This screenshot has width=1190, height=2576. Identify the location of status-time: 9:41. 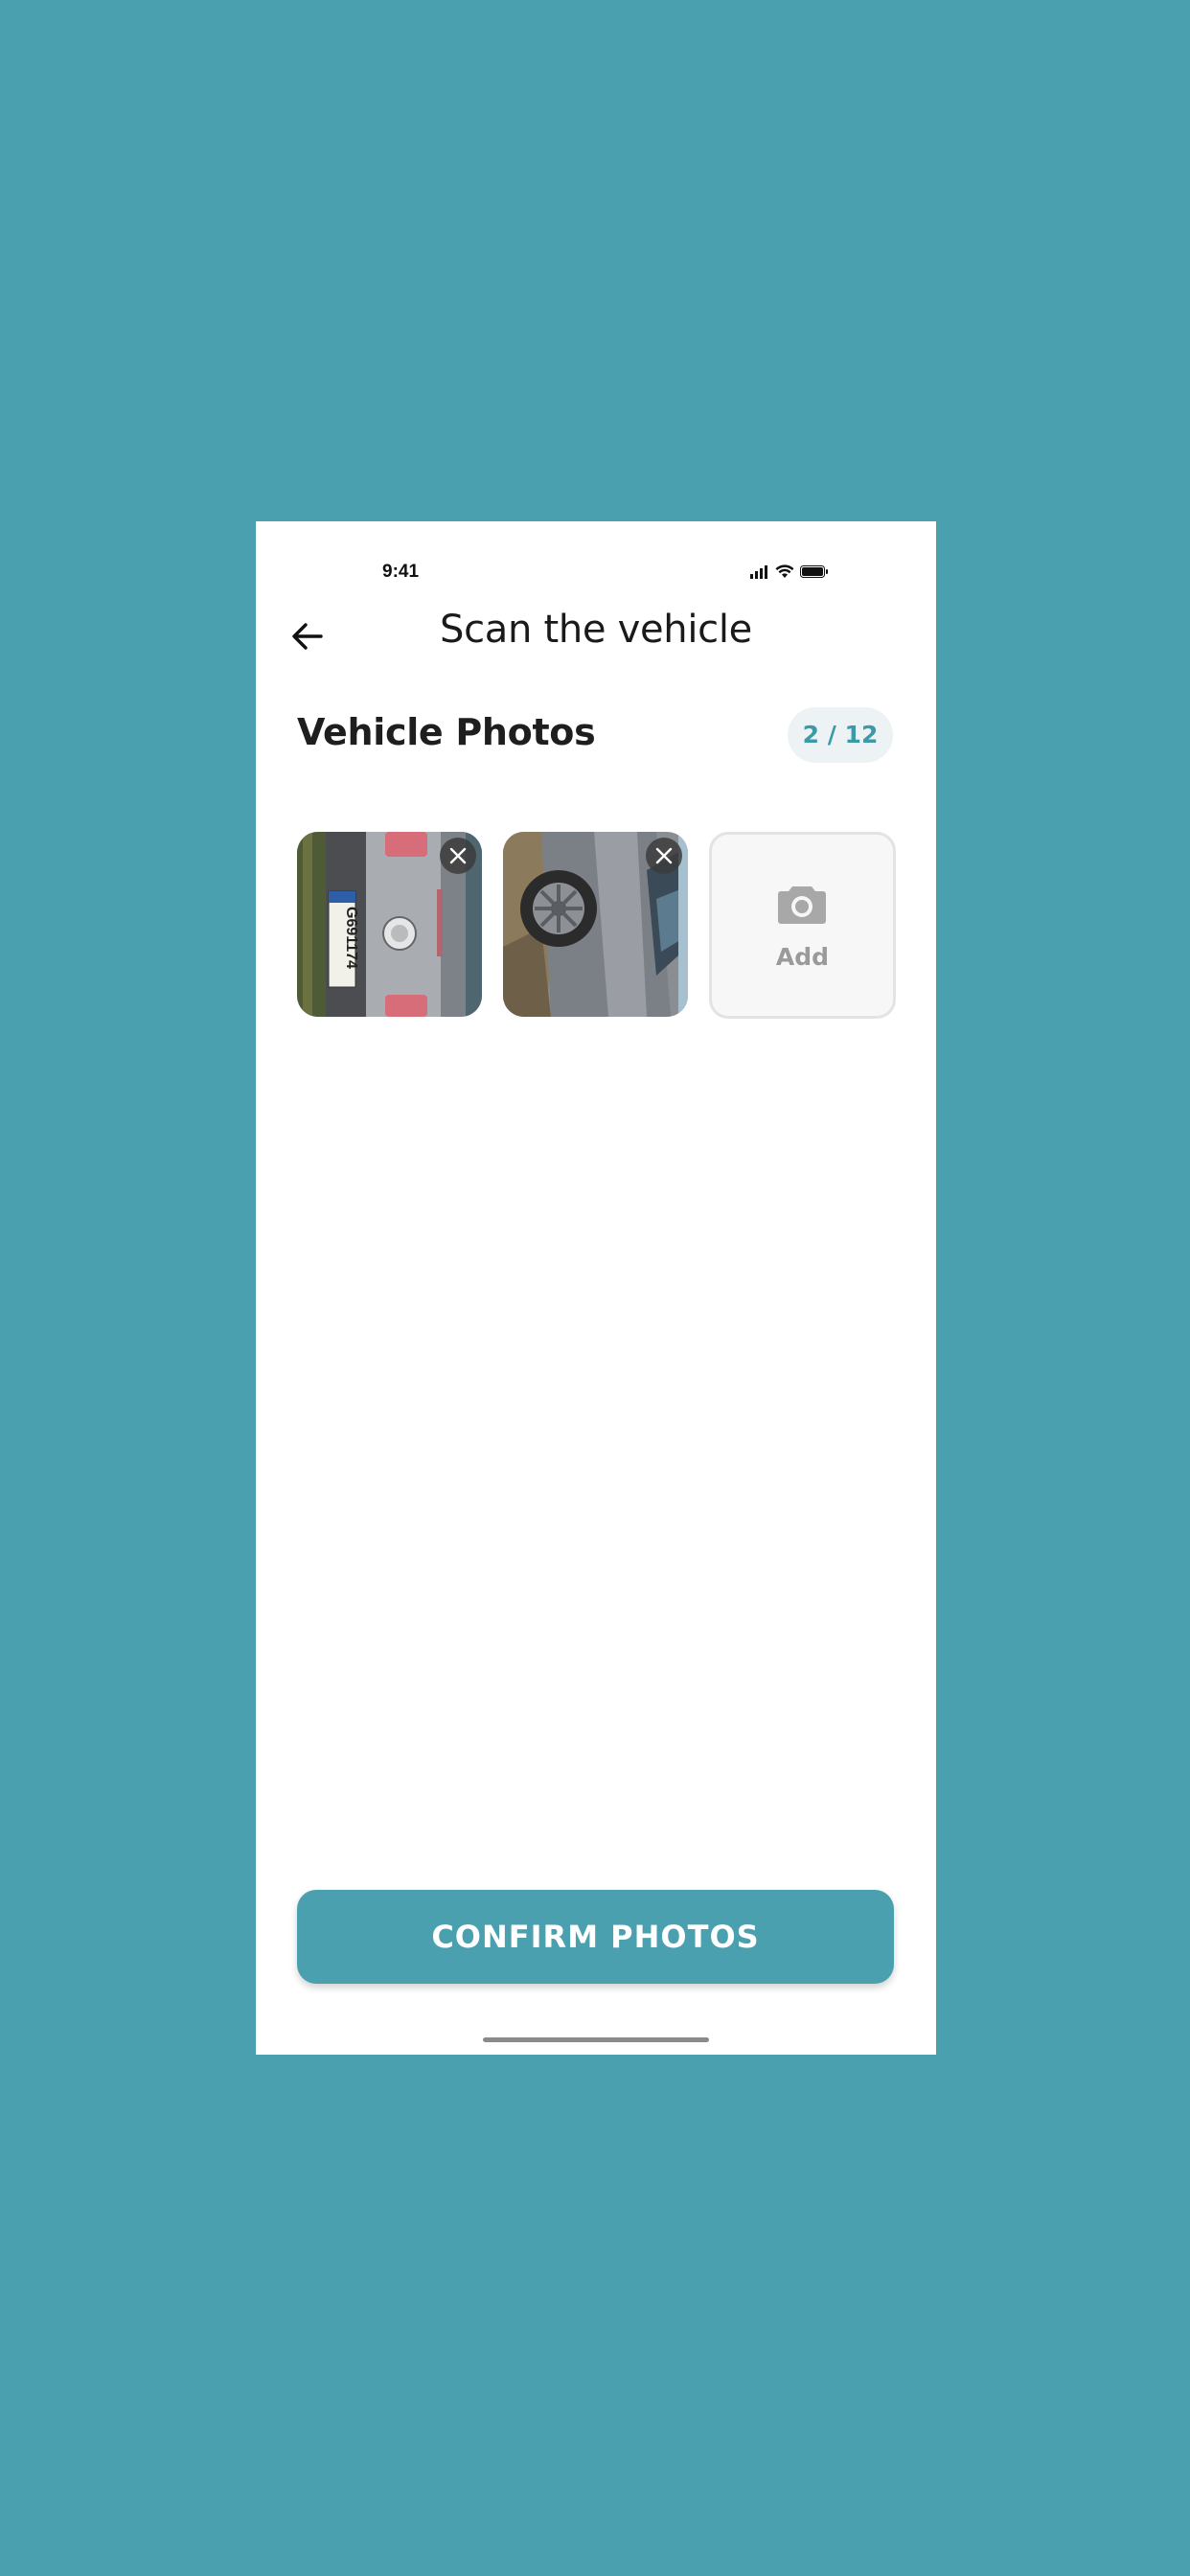
(401, 572).